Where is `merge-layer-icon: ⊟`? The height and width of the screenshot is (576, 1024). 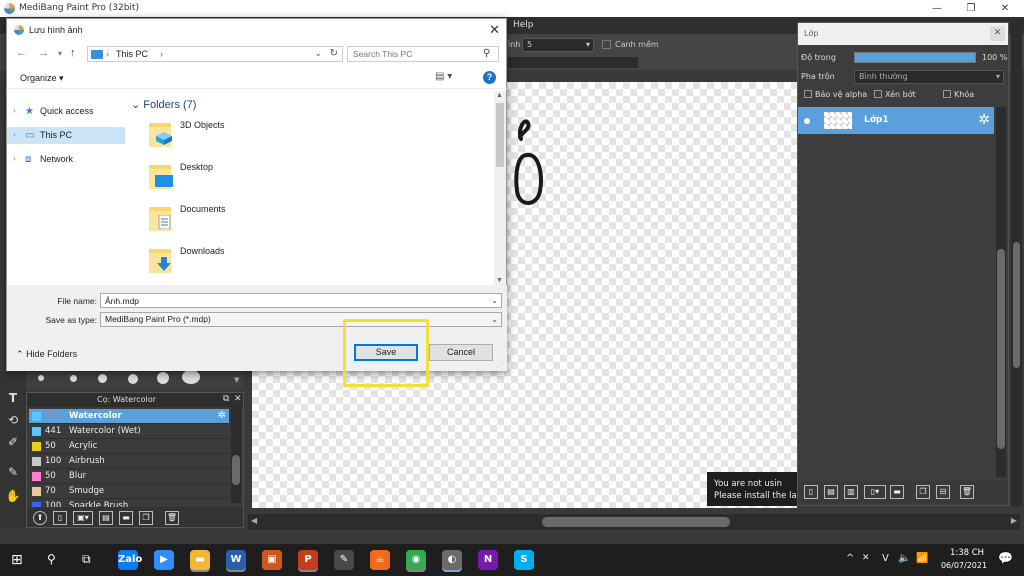 merge-layer-icon: ⊟ is located at coordinates (943, 492).